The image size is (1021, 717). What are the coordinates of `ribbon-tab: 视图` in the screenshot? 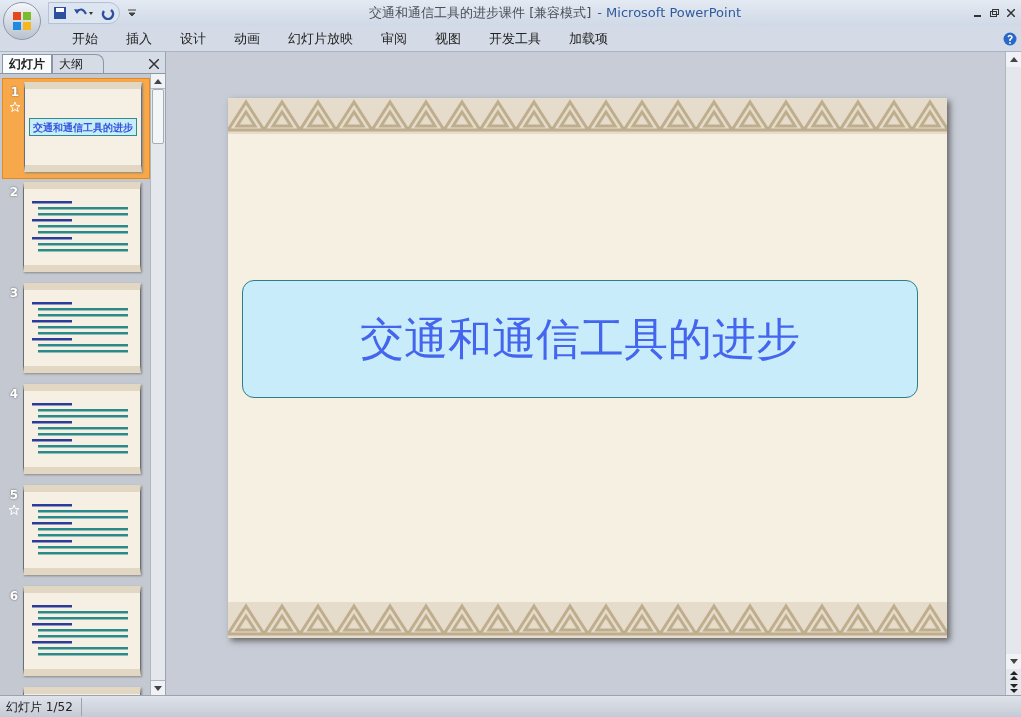 It's located at (448, 38).